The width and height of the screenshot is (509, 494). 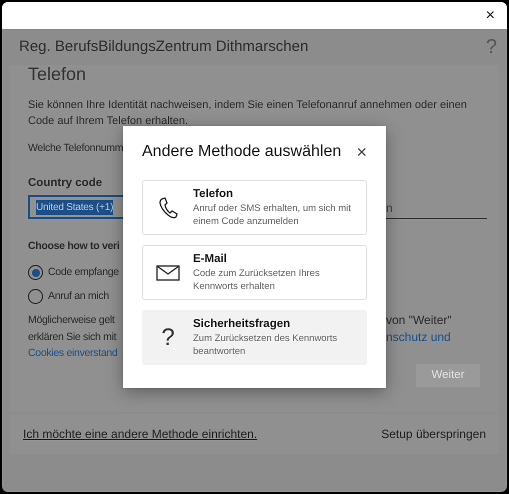 I want to click on envelope-icon, so click(x=168, y=272).